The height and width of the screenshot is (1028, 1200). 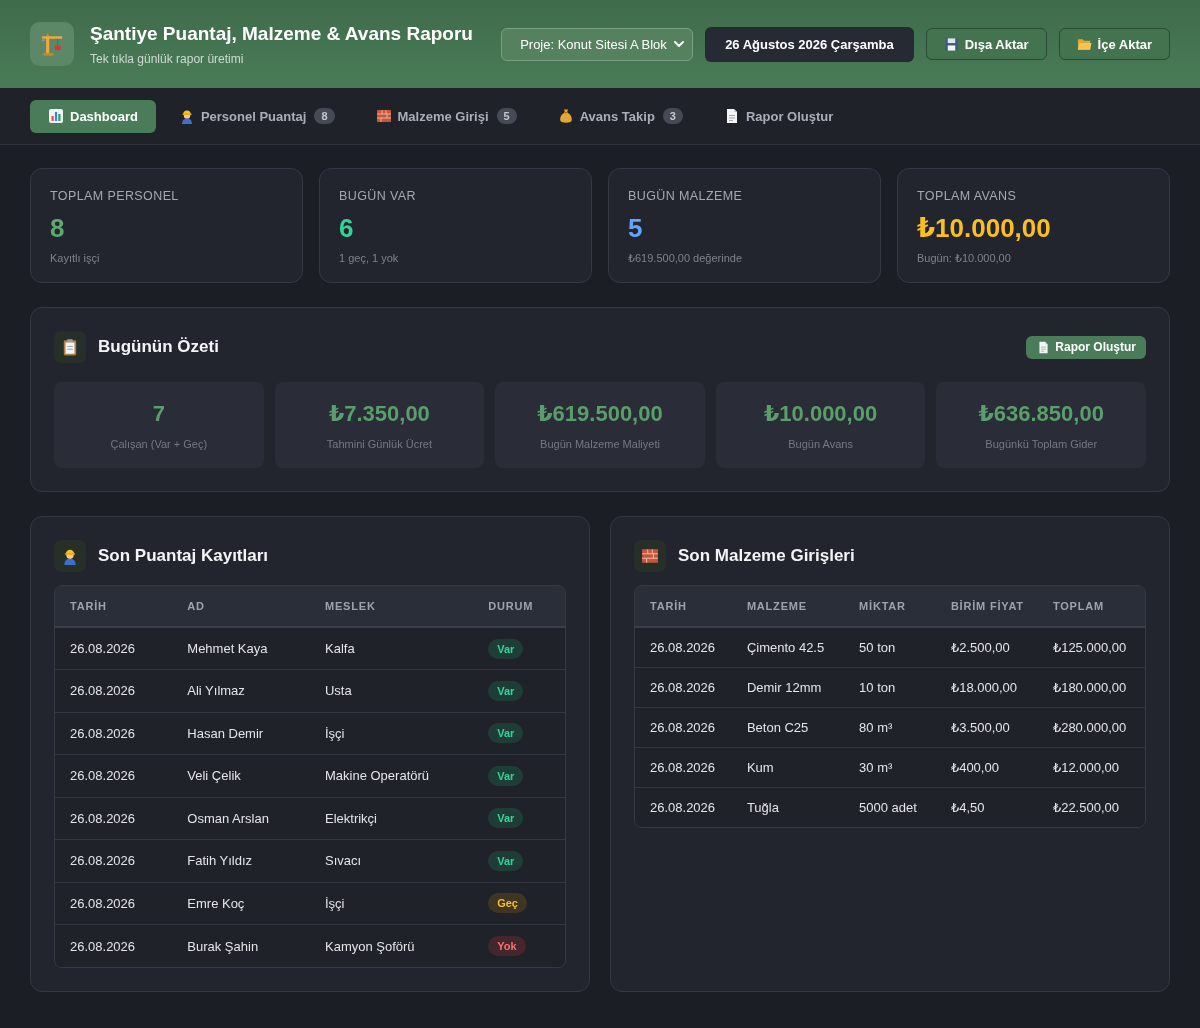 What do you see at coordinates (1091, 807) in the screenshot?
I see `table-cell: ₺22.500,00` at bounding box center [1091, 807].